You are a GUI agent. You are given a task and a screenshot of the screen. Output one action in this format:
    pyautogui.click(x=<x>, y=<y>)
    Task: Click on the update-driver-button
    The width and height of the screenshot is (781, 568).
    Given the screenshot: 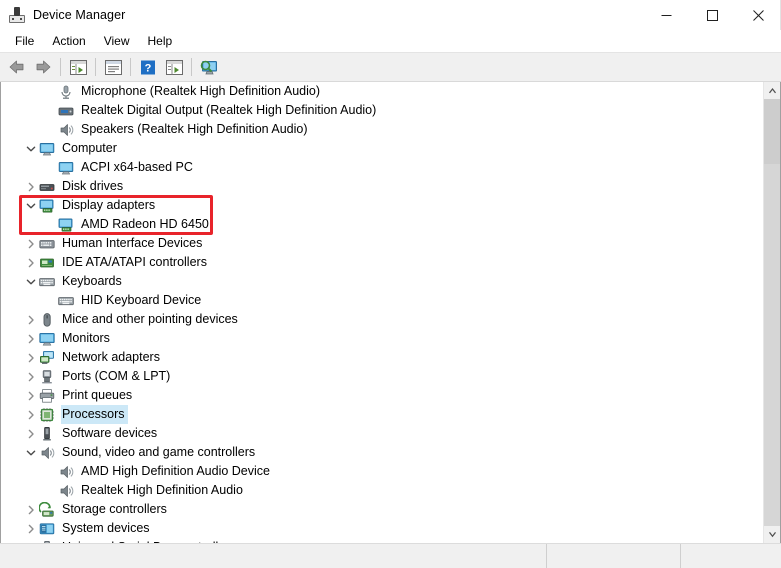 What is the action you would take?
    pyautogui.click(x=174, y=67)
    